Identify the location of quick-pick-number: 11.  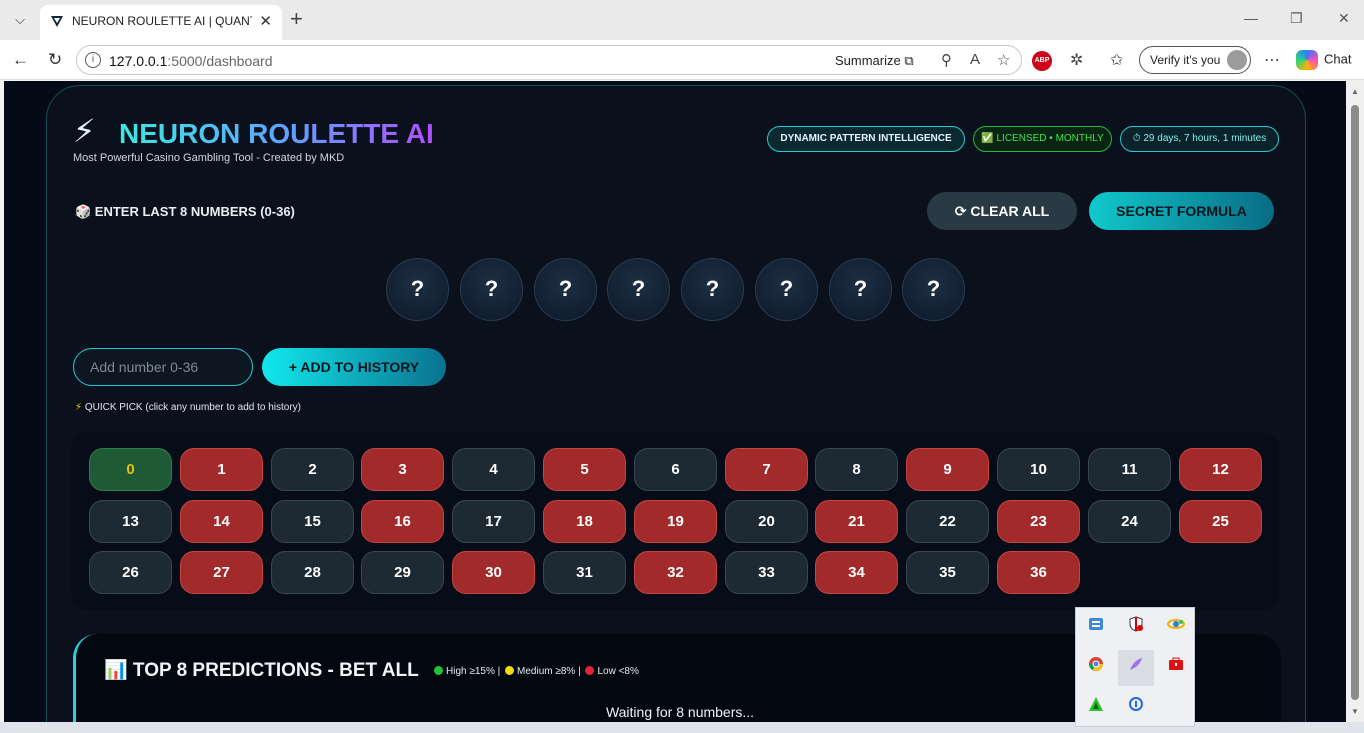
(1129, 469).